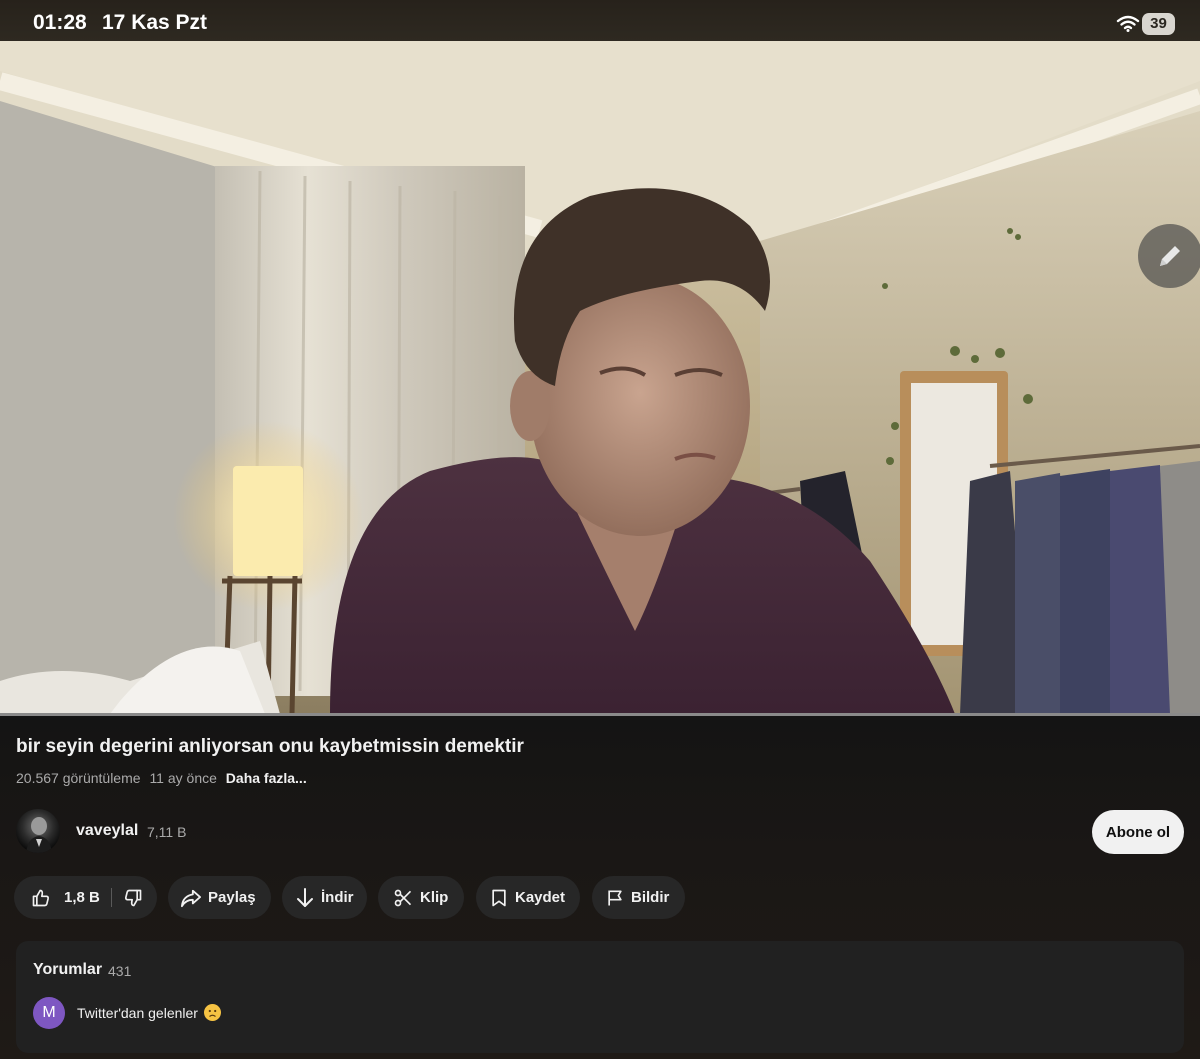 This screenshot has width=1200, height=1059. Describe the element at coordinates (78, 778) in the screenshot. I see `view-count: 20.567 görüntüleme` at that location.